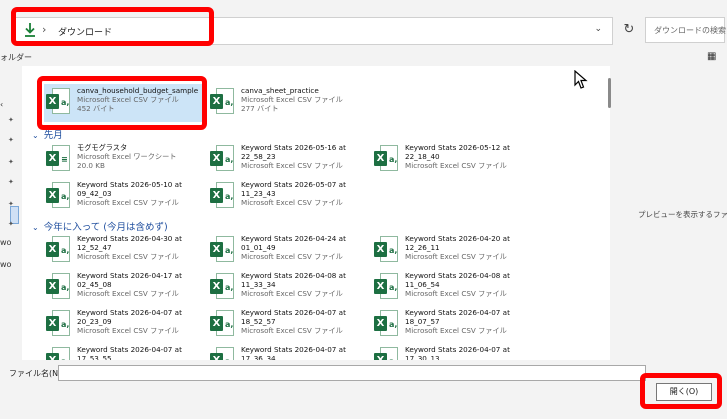  Describe the element at coordinates (94, 357) in the screenshot. I see `file-name-line2: 17_53_55` at that location.